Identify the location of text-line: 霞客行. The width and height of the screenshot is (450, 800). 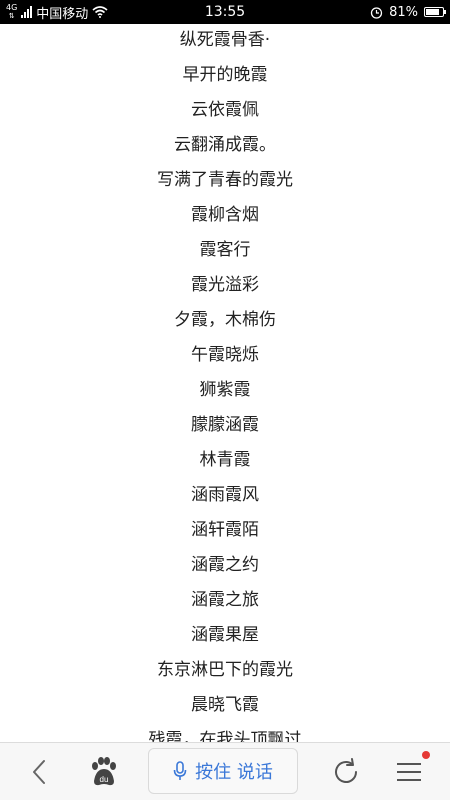
(225, 250).